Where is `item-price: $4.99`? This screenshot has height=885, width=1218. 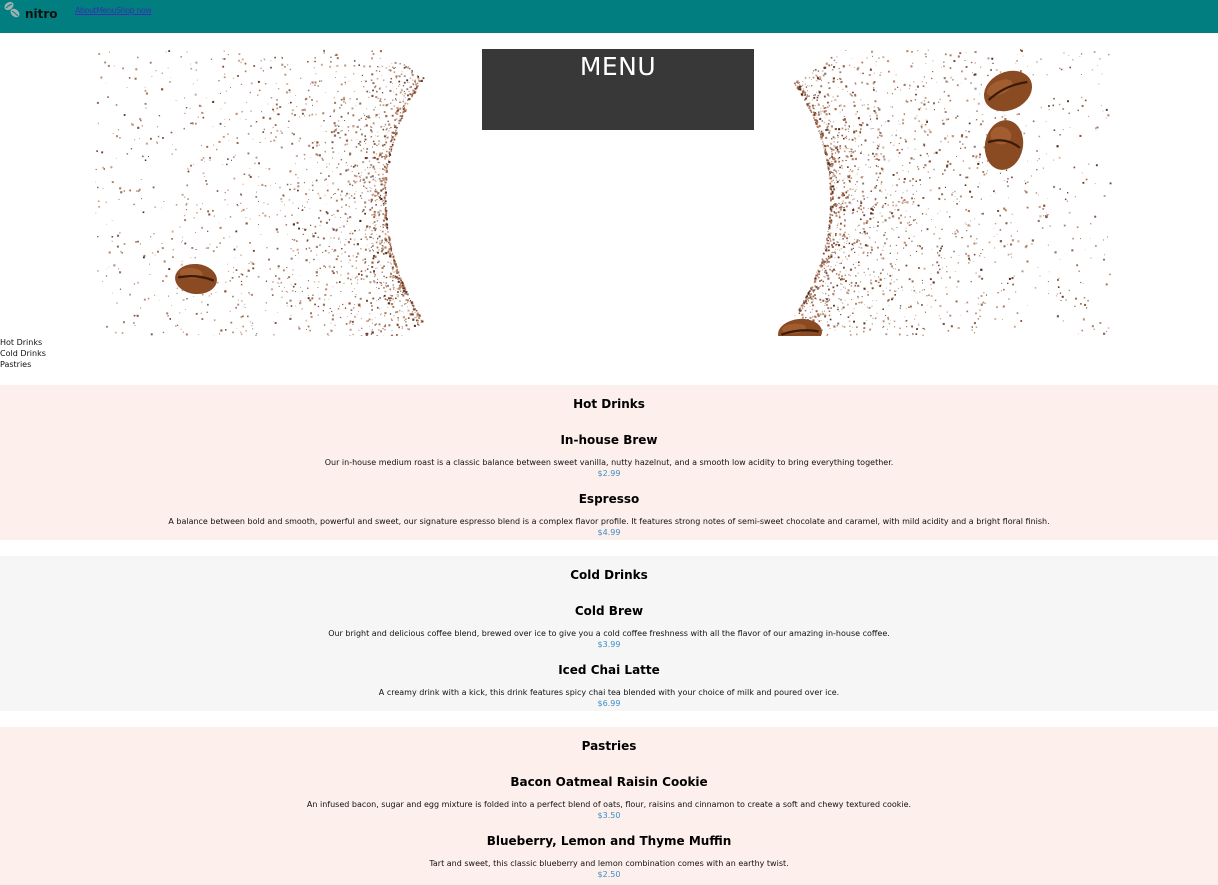
item-price: $4.99 is located at coordinates (609, 532).